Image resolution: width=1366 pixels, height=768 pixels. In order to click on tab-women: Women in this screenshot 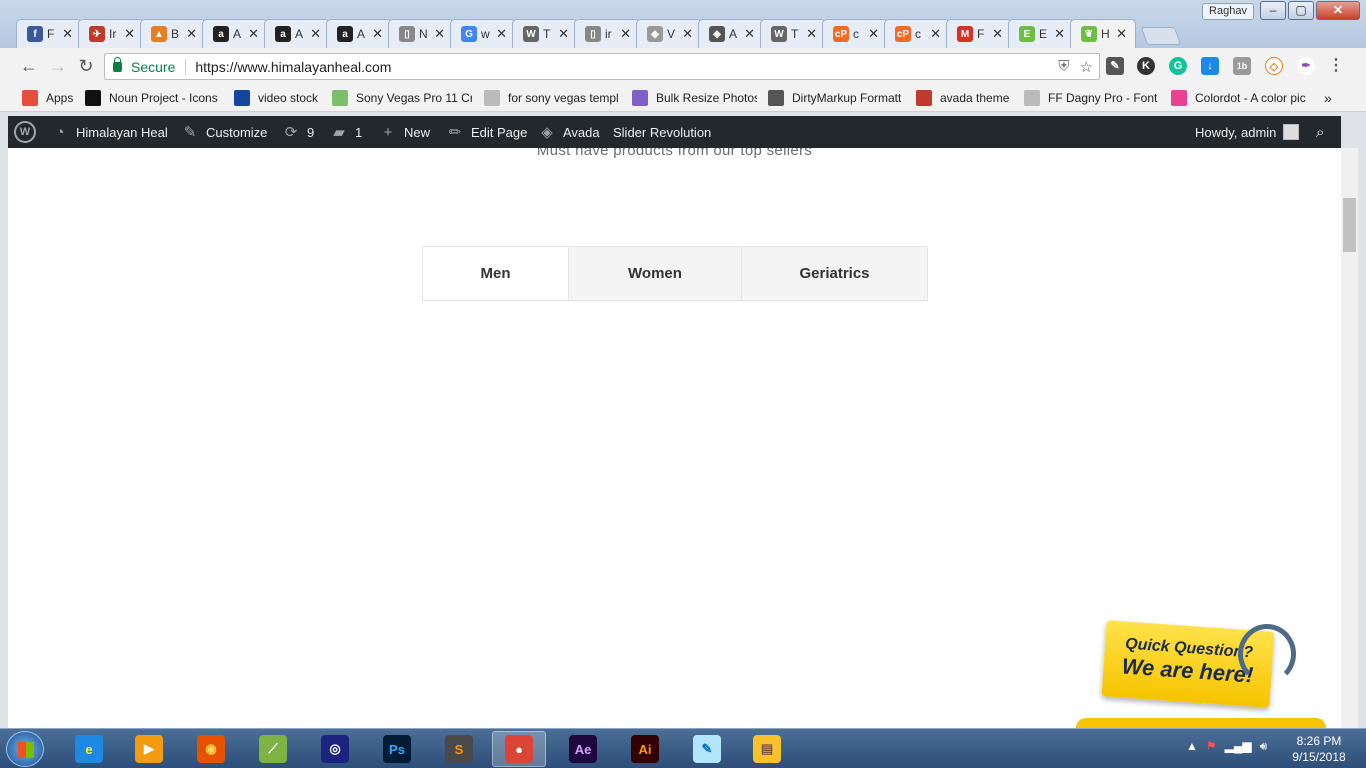, I will do `click(654, 273)`.